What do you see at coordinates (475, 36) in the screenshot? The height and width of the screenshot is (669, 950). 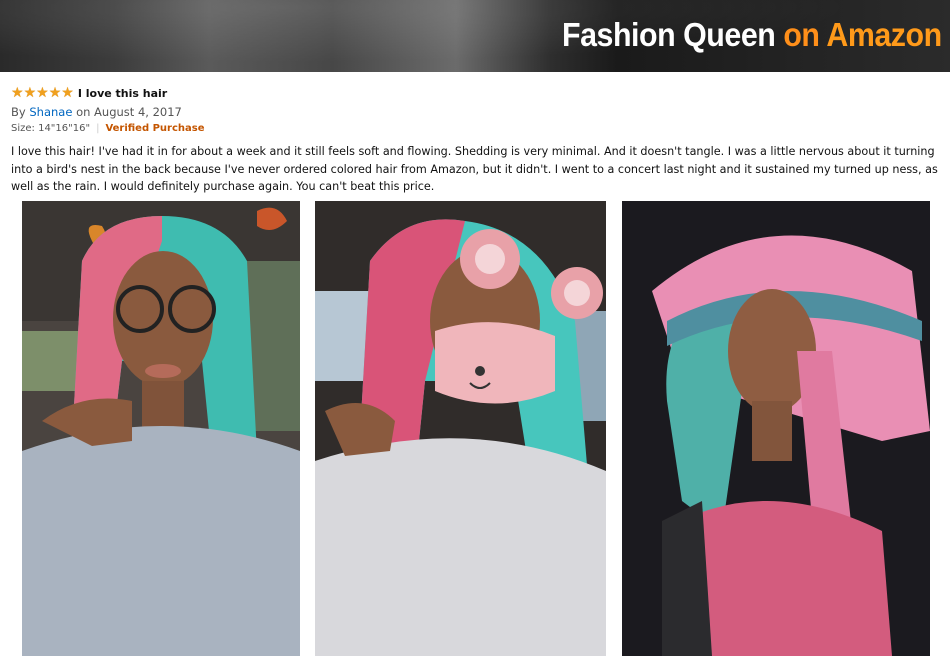 I see `header-banner: Fashion Queen on Amazon` at bounding box center [475, 36].